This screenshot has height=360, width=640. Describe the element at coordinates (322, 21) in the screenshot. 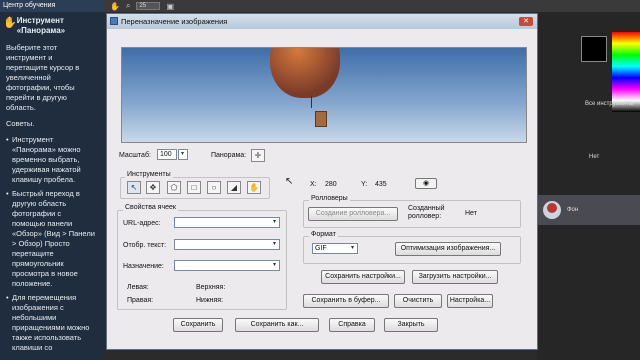

I see `dialog-titlebar: Переназначение изображения ✕` at that location.